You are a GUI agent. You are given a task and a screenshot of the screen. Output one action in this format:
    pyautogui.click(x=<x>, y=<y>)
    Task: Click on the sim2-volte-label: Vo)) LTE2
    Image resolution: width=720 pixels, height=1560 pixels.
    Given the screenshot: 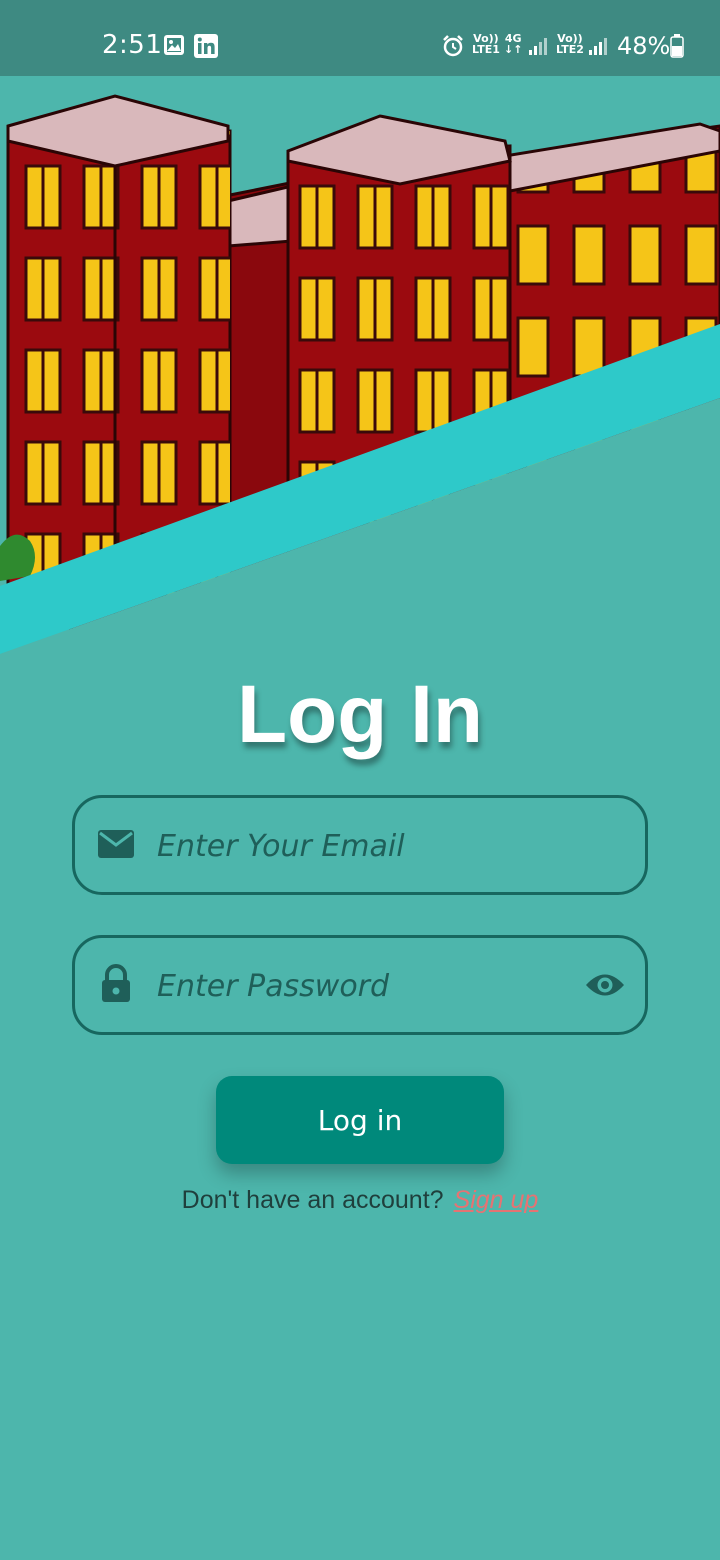 What is the action you would take?
    pyautogui.click(x=570, y=44)
    